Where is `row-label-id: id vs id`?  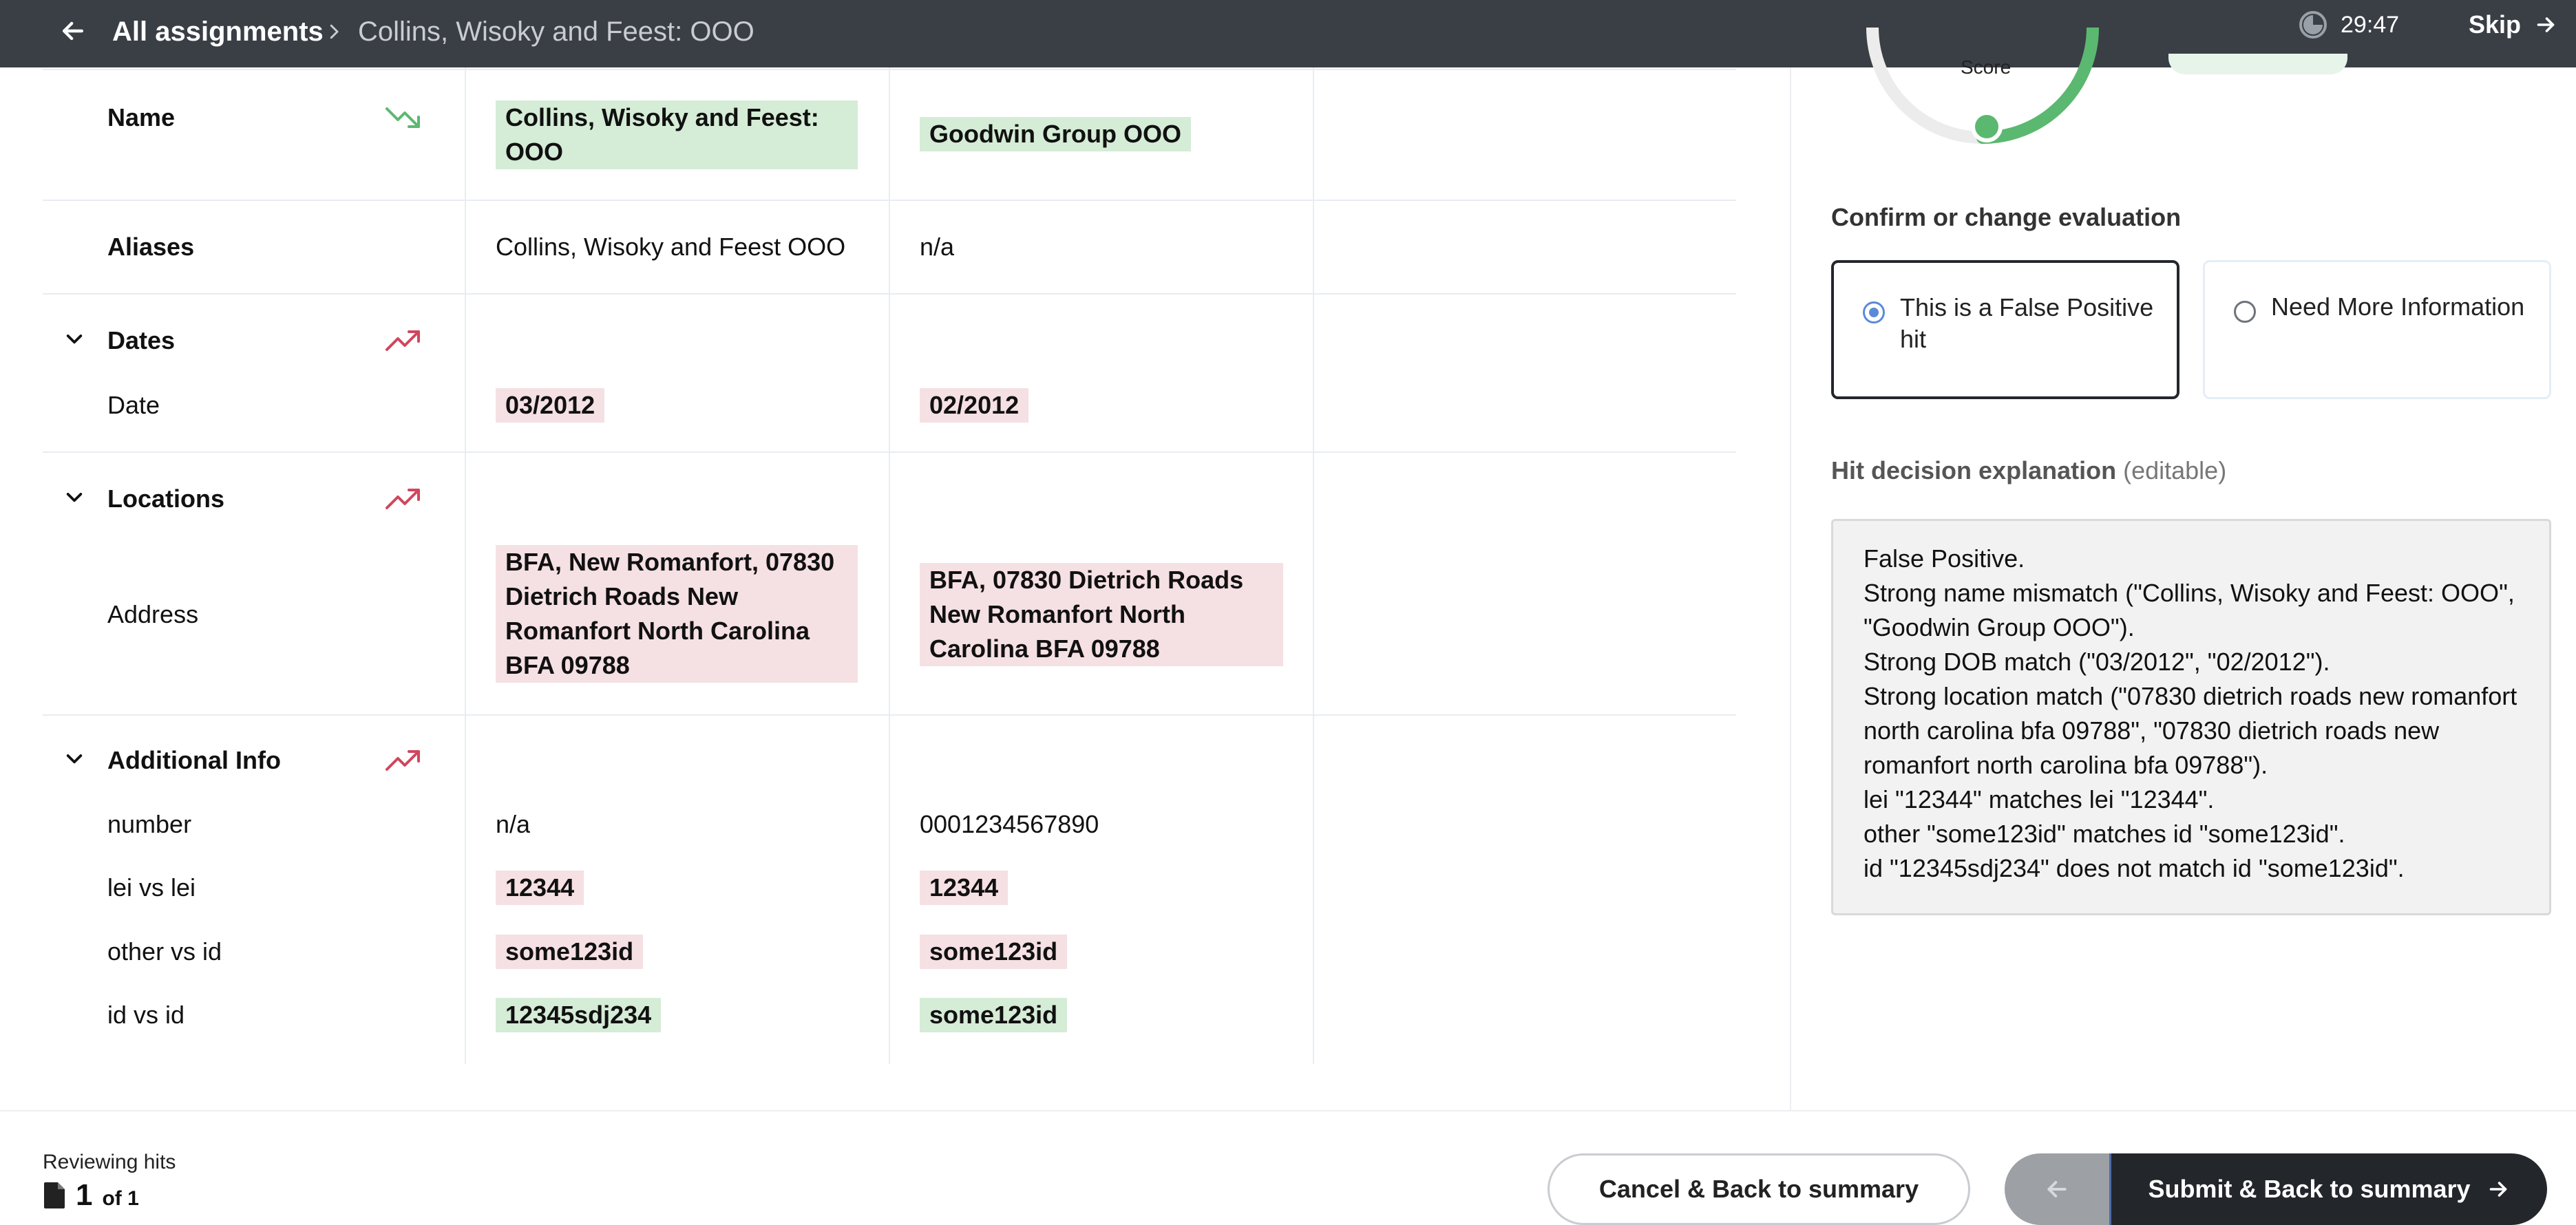
row-label-id: id vs id is located at coordinates (146, 1015).